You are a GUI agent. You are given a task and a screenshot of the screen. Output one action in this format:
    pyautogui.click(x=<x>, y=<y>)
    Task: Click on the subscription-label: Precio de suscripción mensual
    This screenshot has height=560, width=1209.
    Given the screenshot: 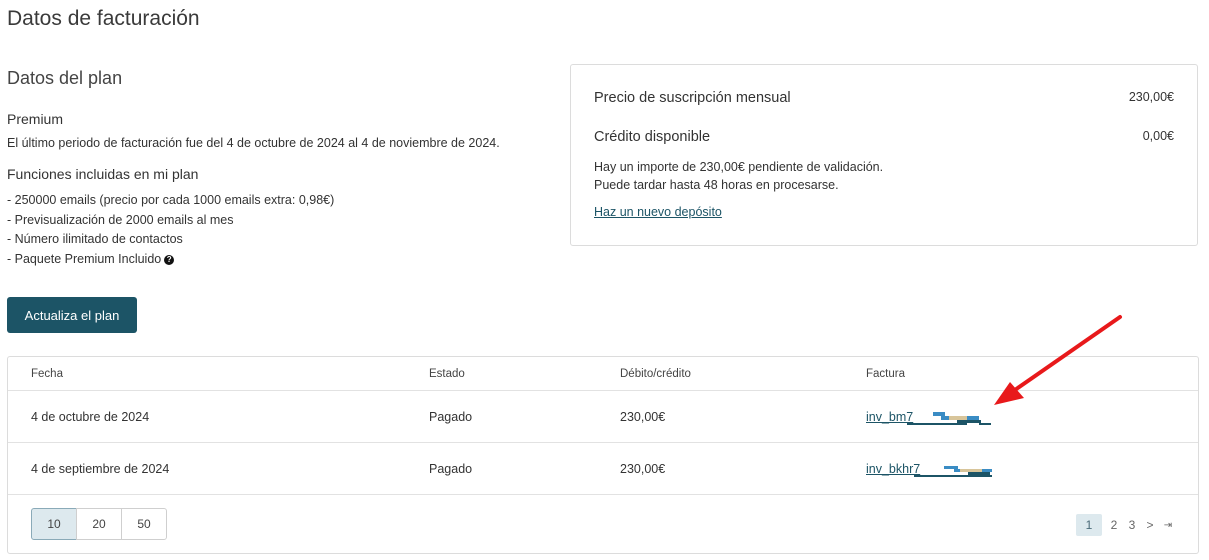 What is the action you would take?
    pyautogui.click(x=692, y=98)
    